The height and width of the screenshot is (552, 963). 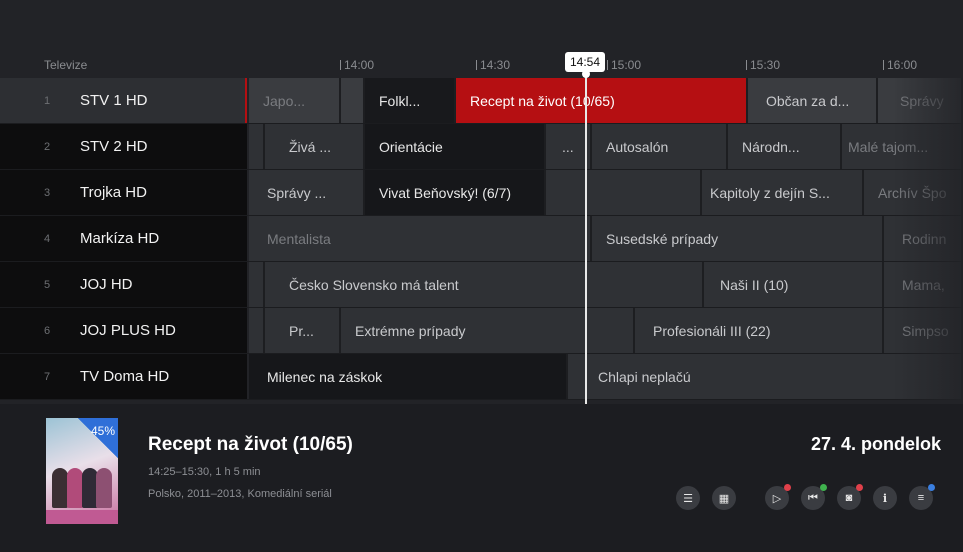 What do you see at coordinates (113, 192) in the screenshot?
I see `channel-name: Trojka HD` at bounding box center [113, 192].